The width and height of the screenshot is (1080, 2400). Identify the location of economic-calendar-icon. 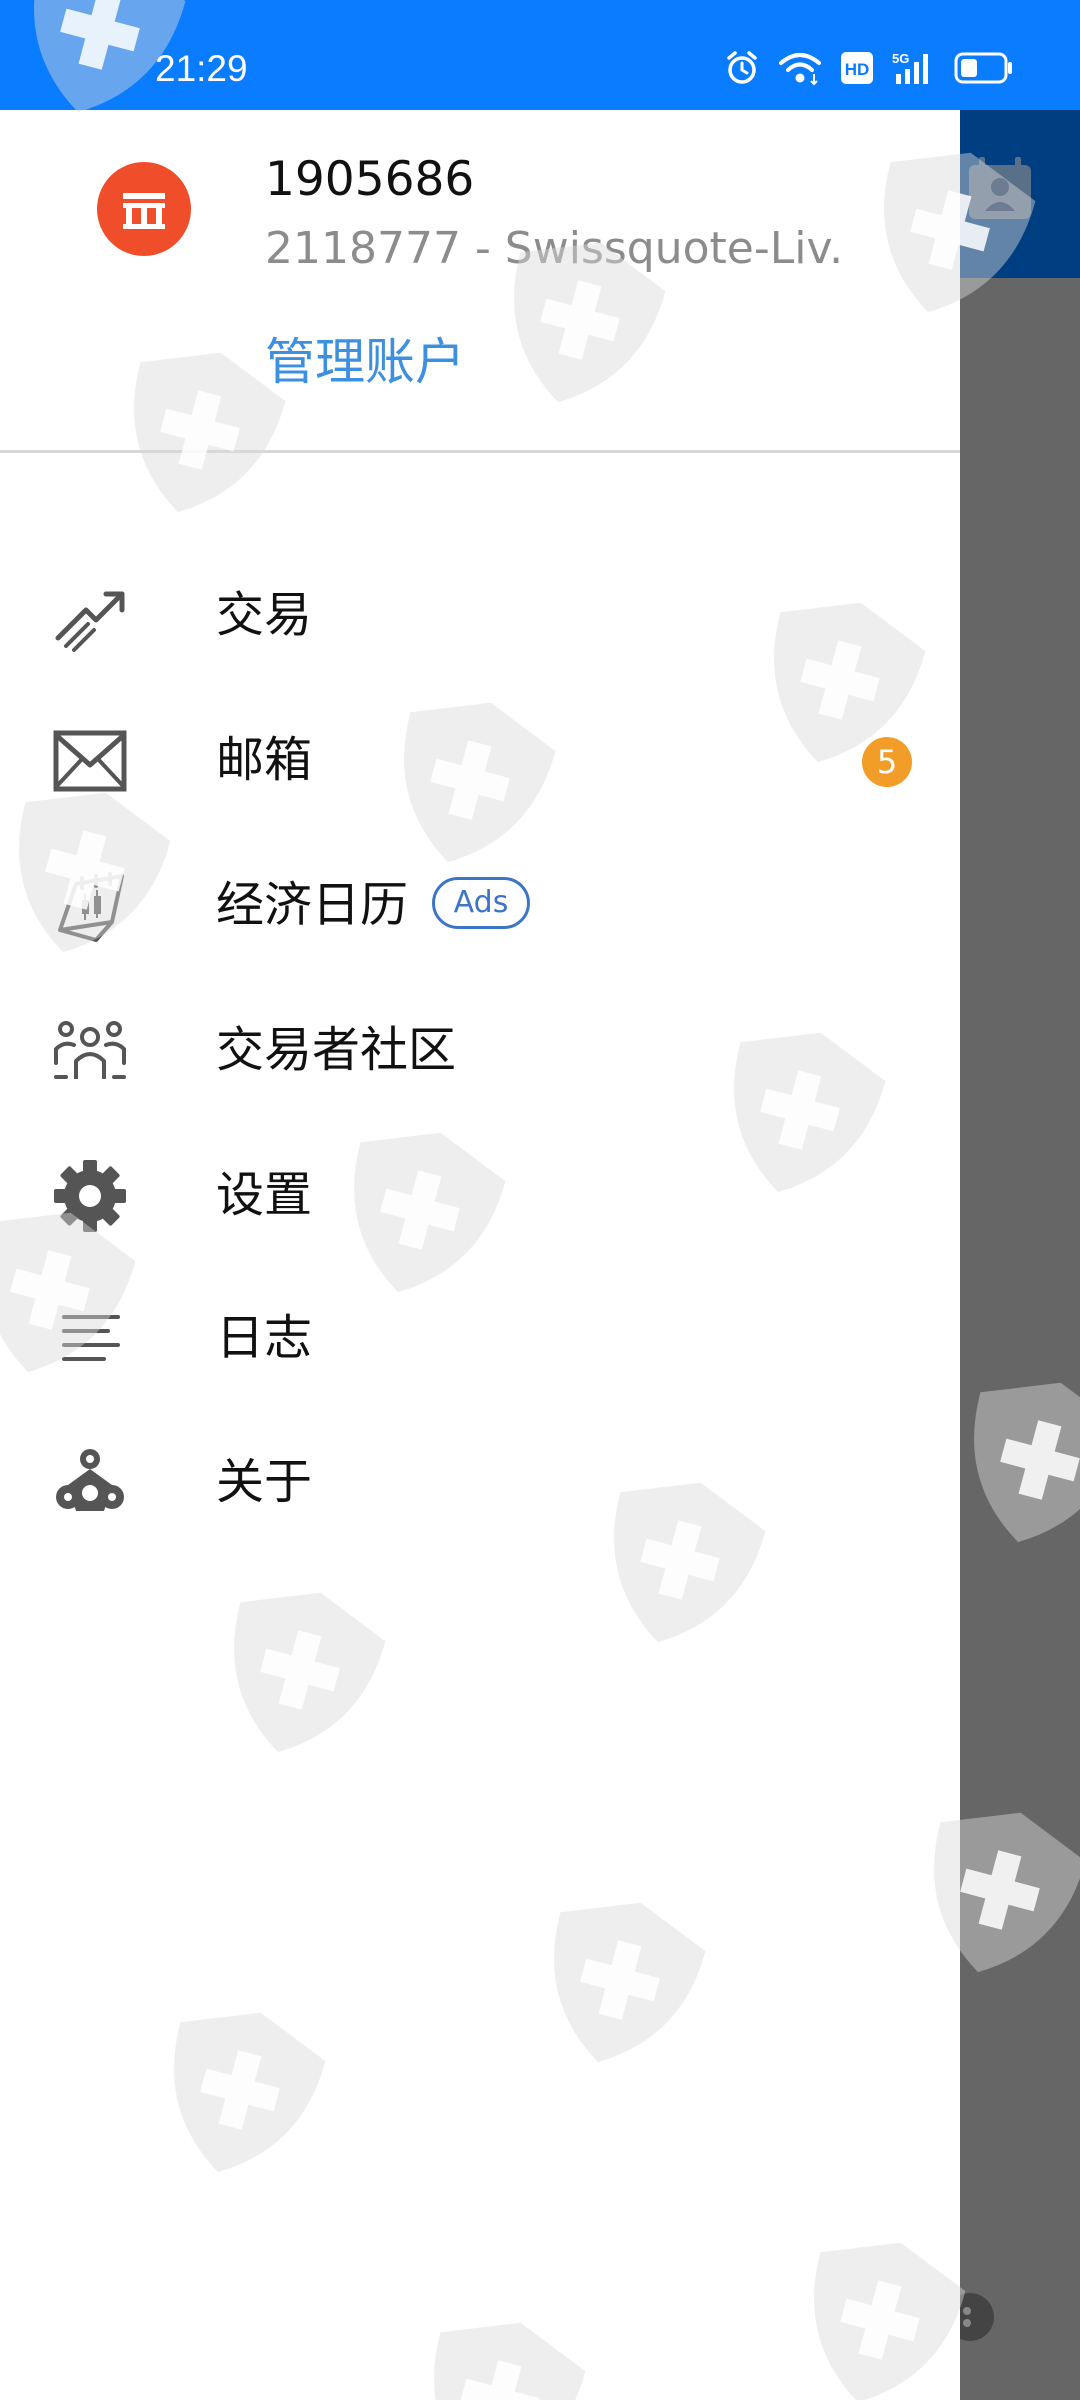
(91, 907).